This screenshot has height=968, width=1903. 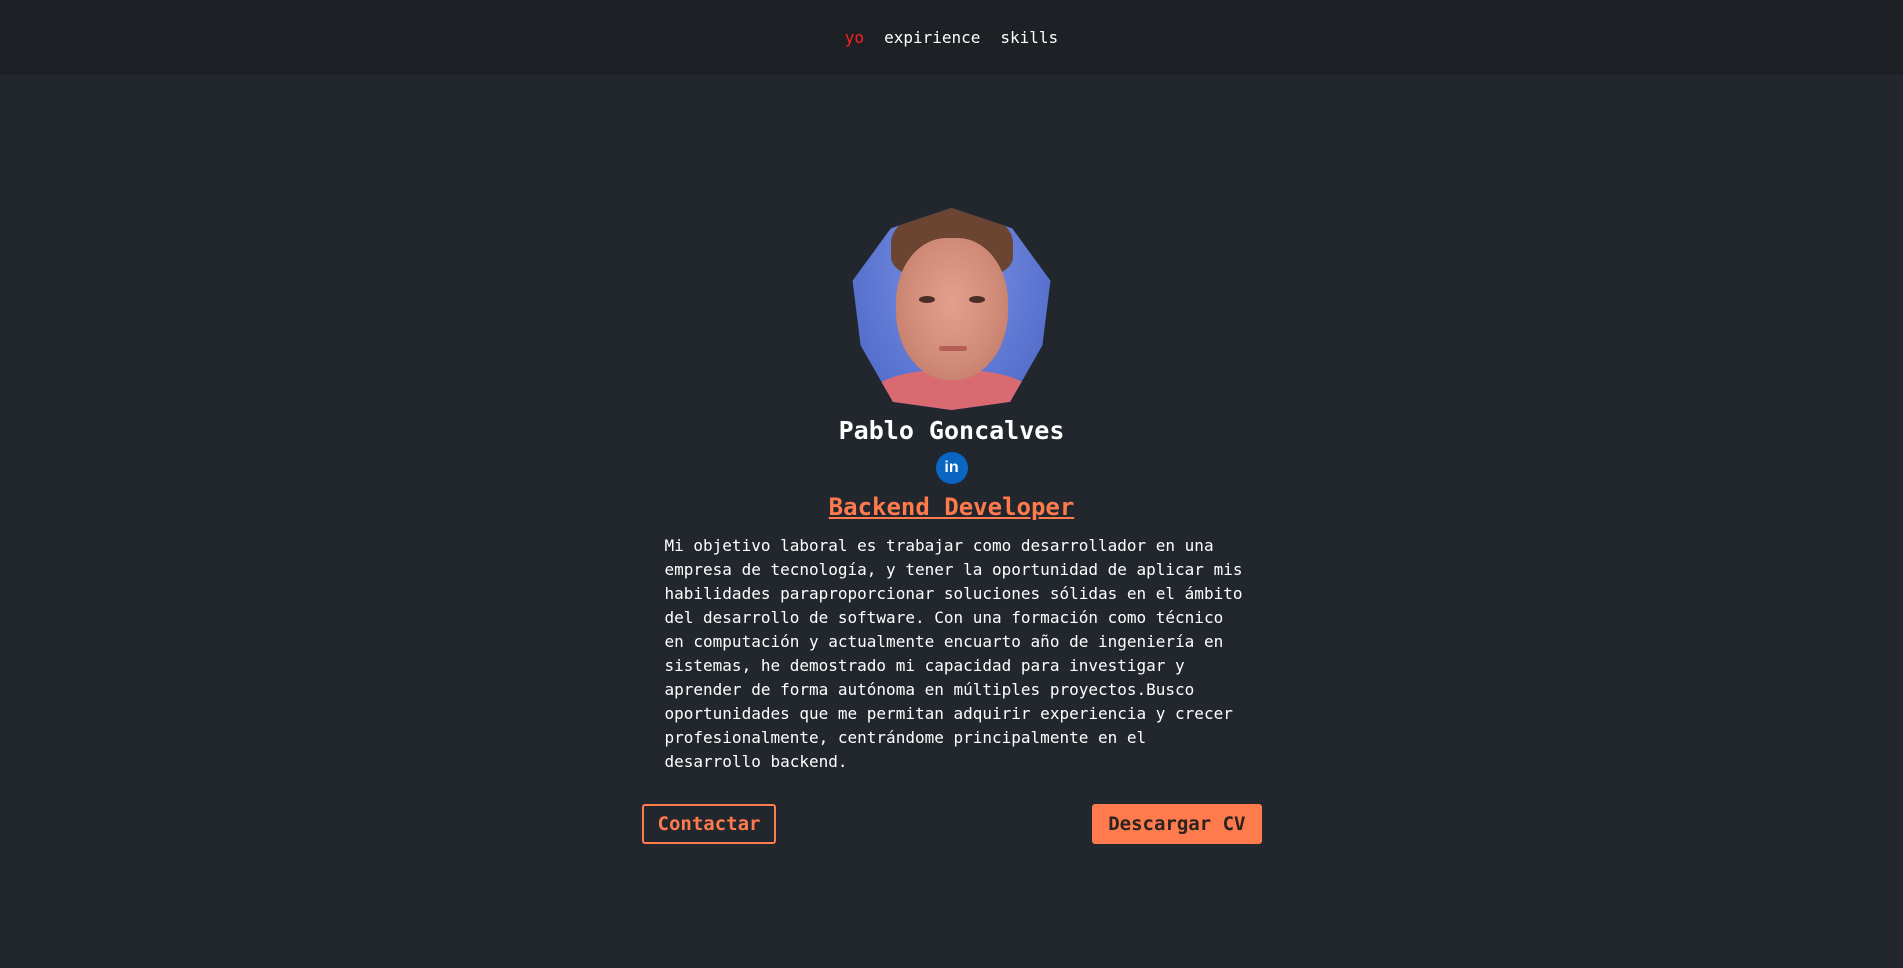 I want to click on linkedin-icon-label: in, so click(x=951, y=467).